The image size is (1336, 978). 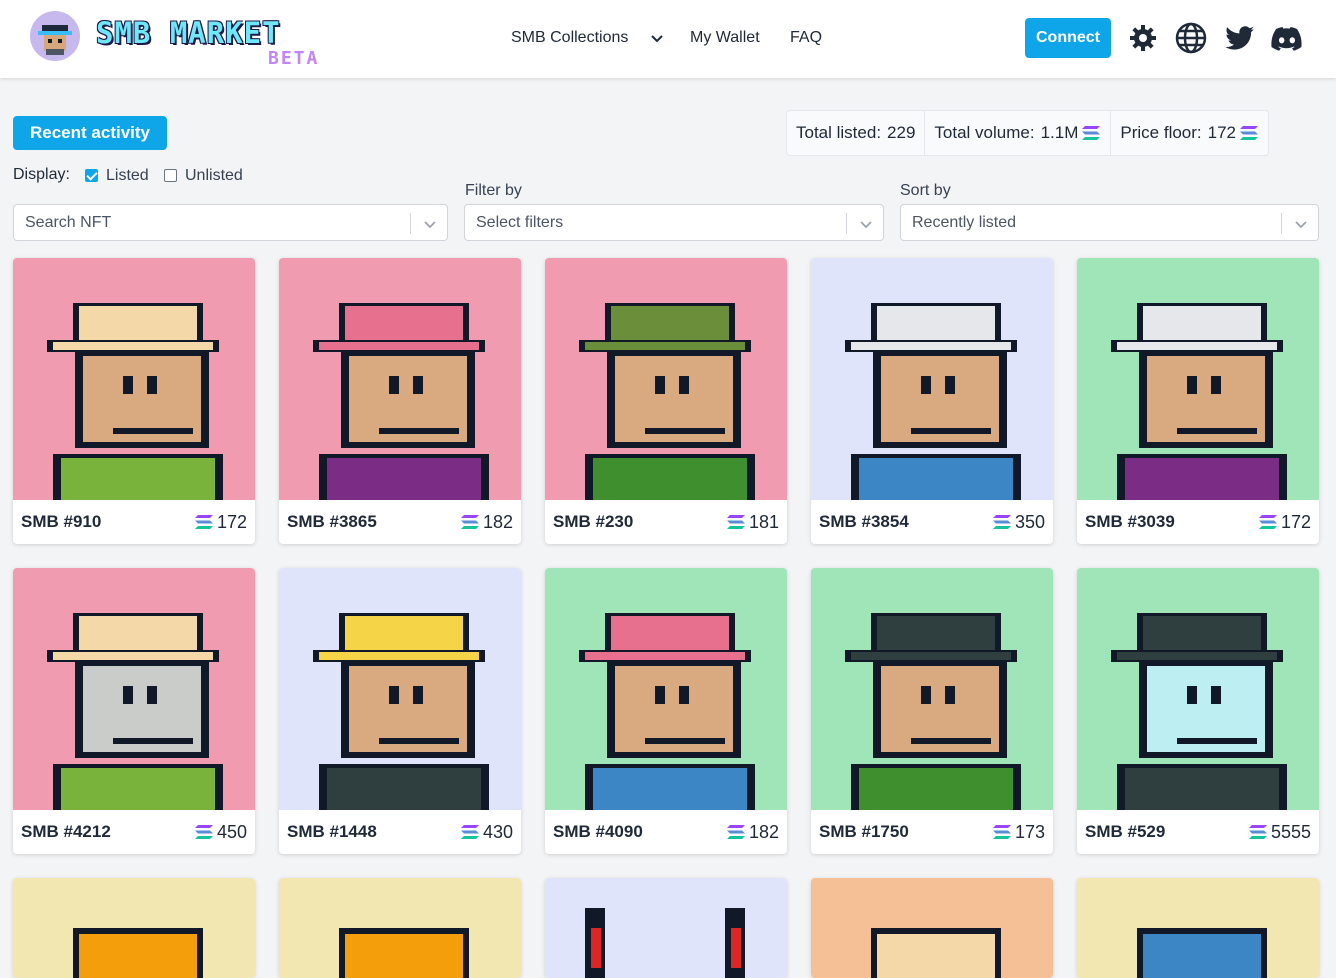 I want to click on logo-beta-tag: BETA, so click(x=294, y=58).